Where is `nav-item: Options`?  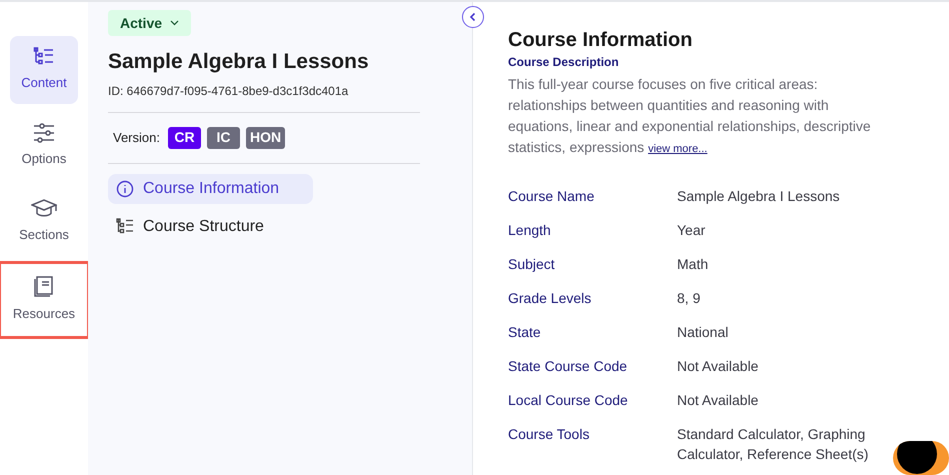 nav-item: Options is located at coordinates (44, 146).